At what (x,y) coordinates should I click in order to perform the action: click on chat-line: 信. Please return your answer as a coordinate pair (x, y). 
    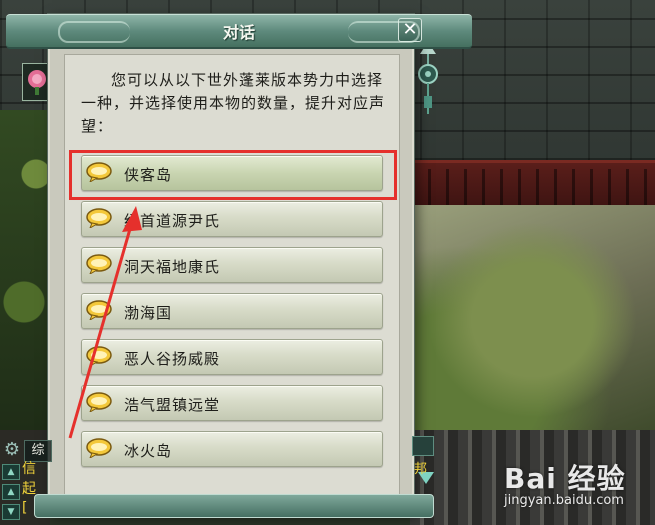
    Looking at the image, I should click on (29, 469).